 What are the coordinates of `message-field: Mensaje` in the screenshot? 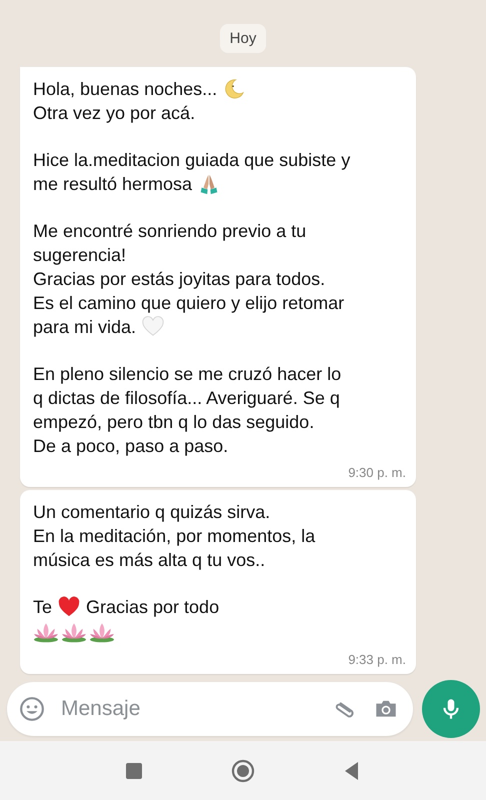 It's located at (210, 709).